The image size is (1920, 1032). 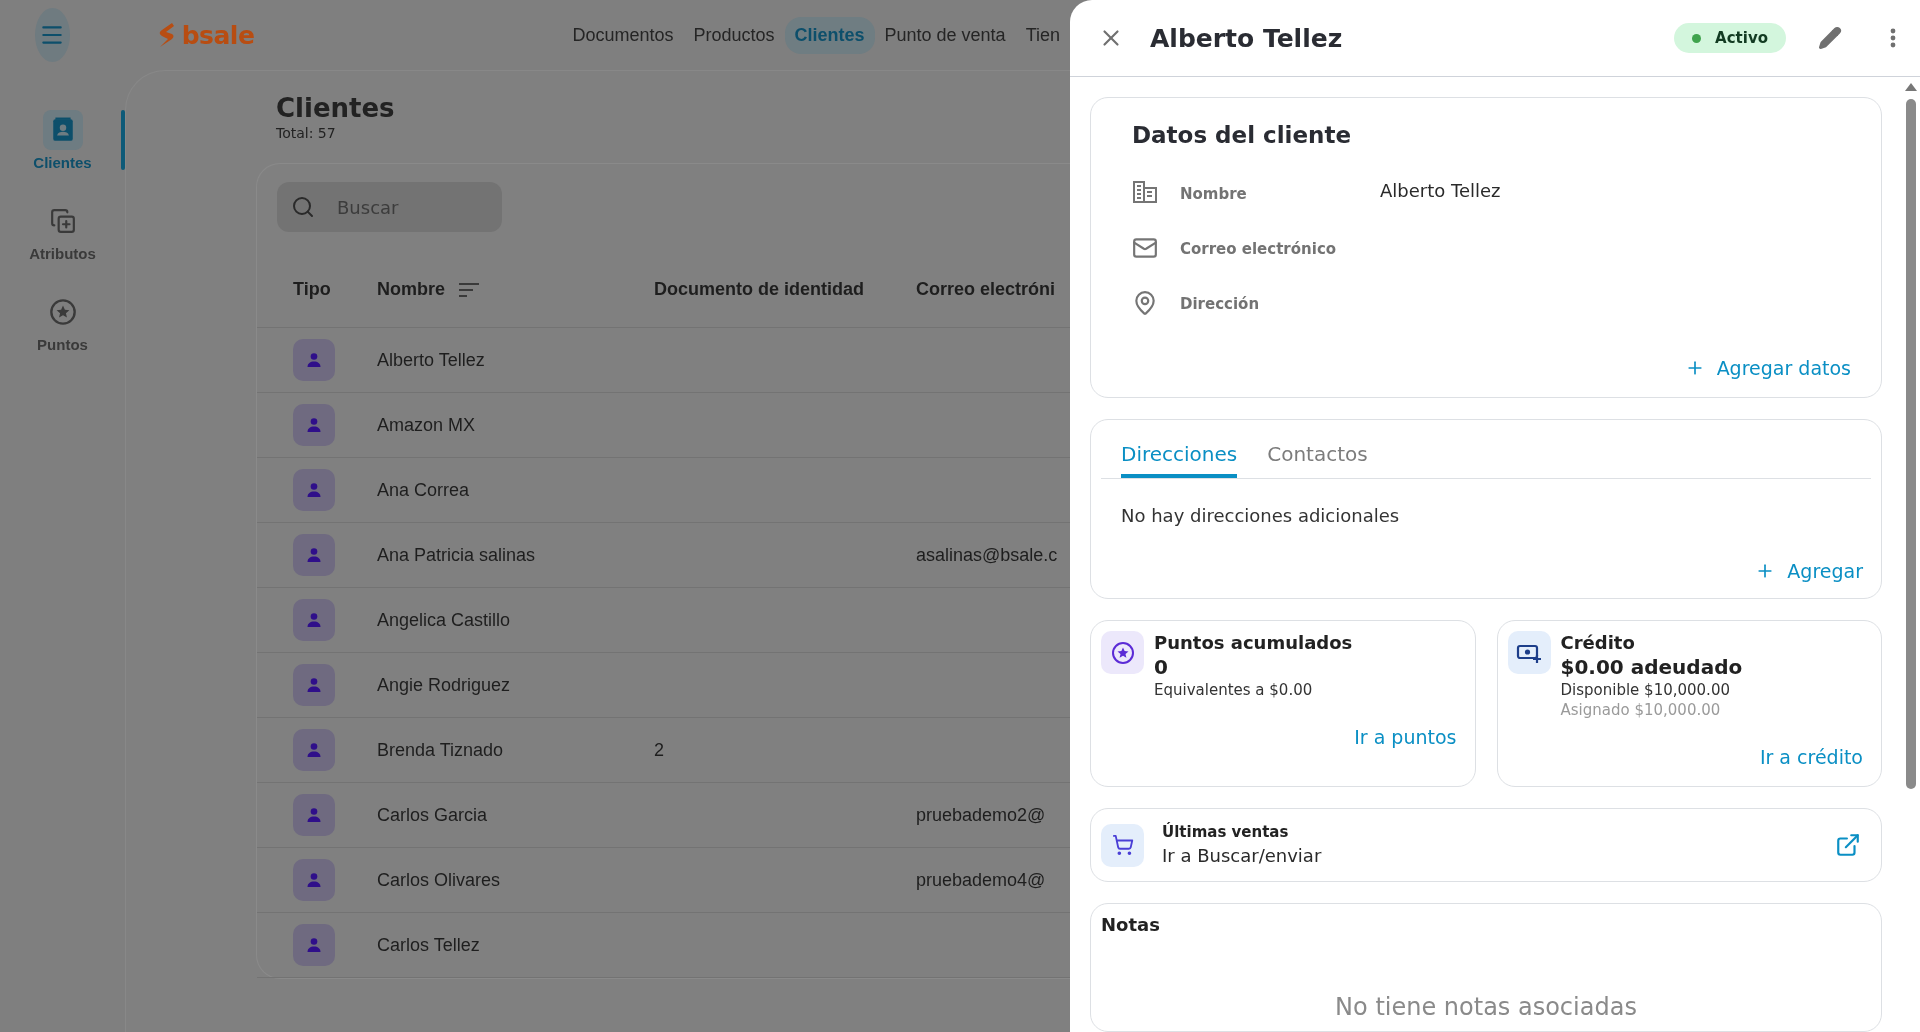 I want to click on more-icon, so click(x=1893, y=38).